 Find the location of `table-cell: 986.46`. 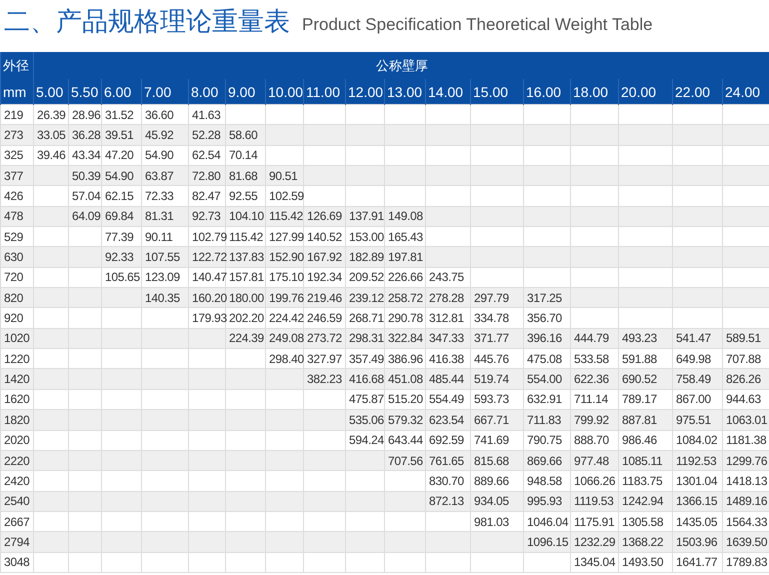

table-cell: 986.46 is located at coordinates (639, 440).